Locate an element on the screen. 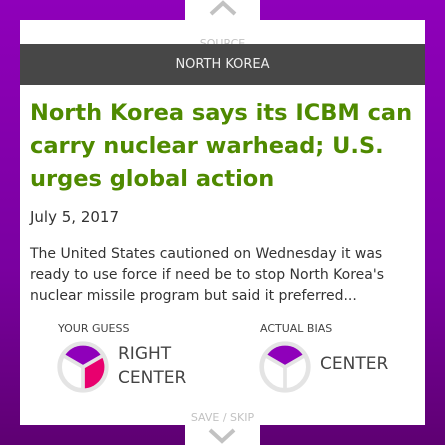 The image size is (445, 445). your-guess-label: YOUR GUESS is located at coordinates (94, 328).